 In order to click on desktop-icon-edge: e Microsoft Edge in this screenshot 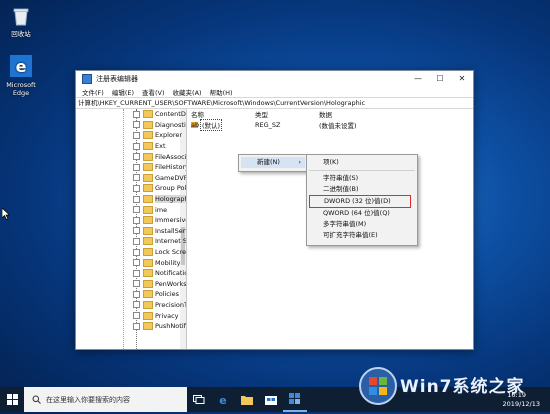, I will do `click(21, 76)`.